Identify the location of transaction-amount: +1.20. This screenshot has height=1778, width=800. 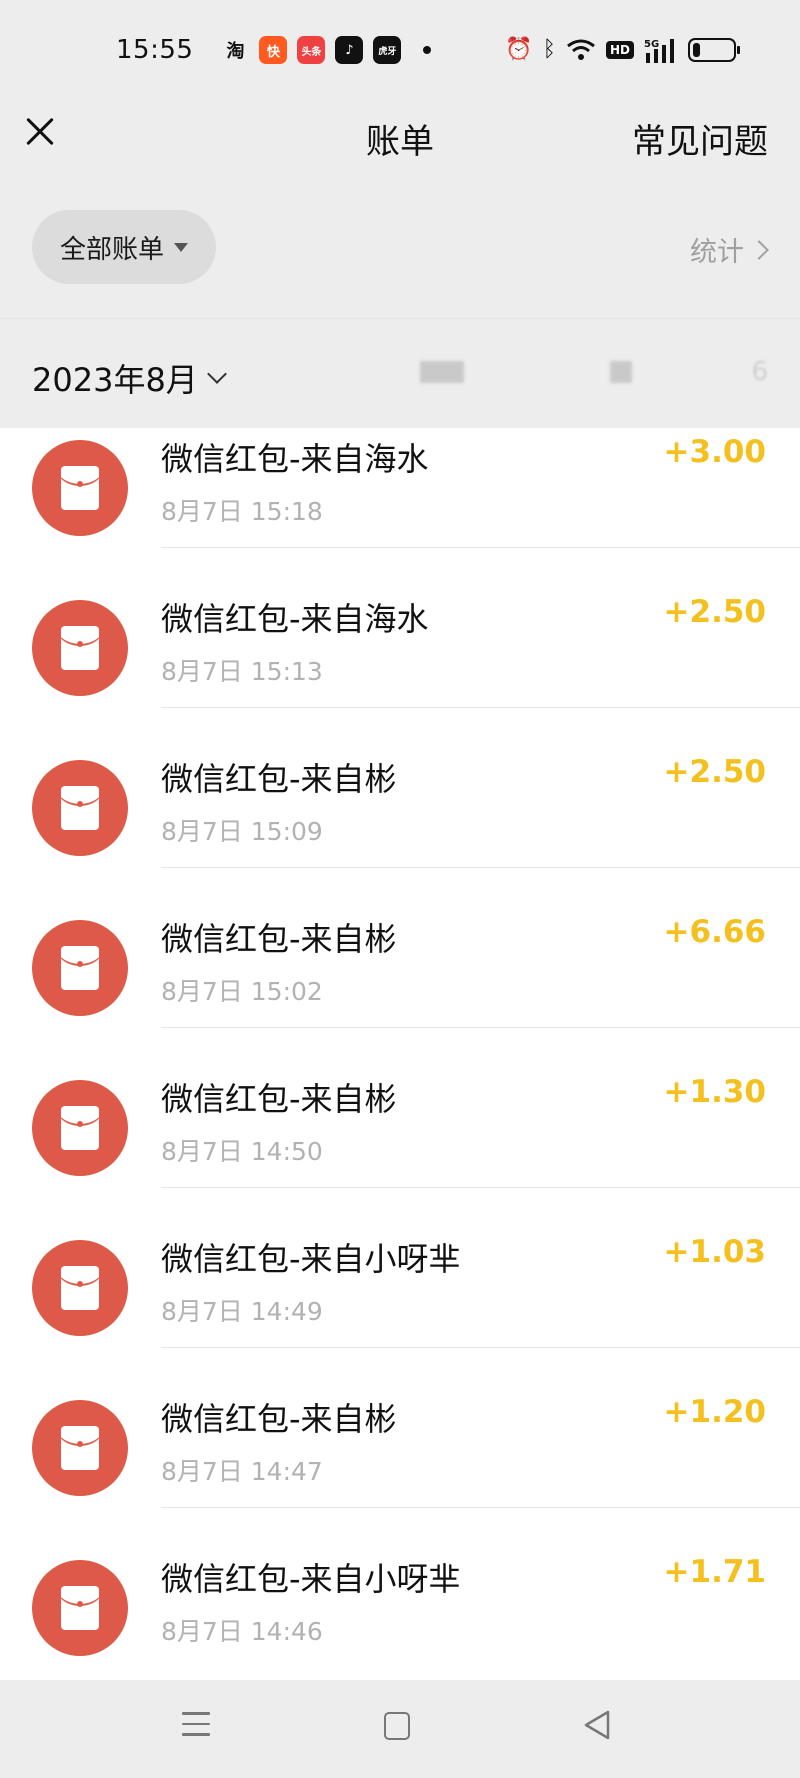
(714, 1412).